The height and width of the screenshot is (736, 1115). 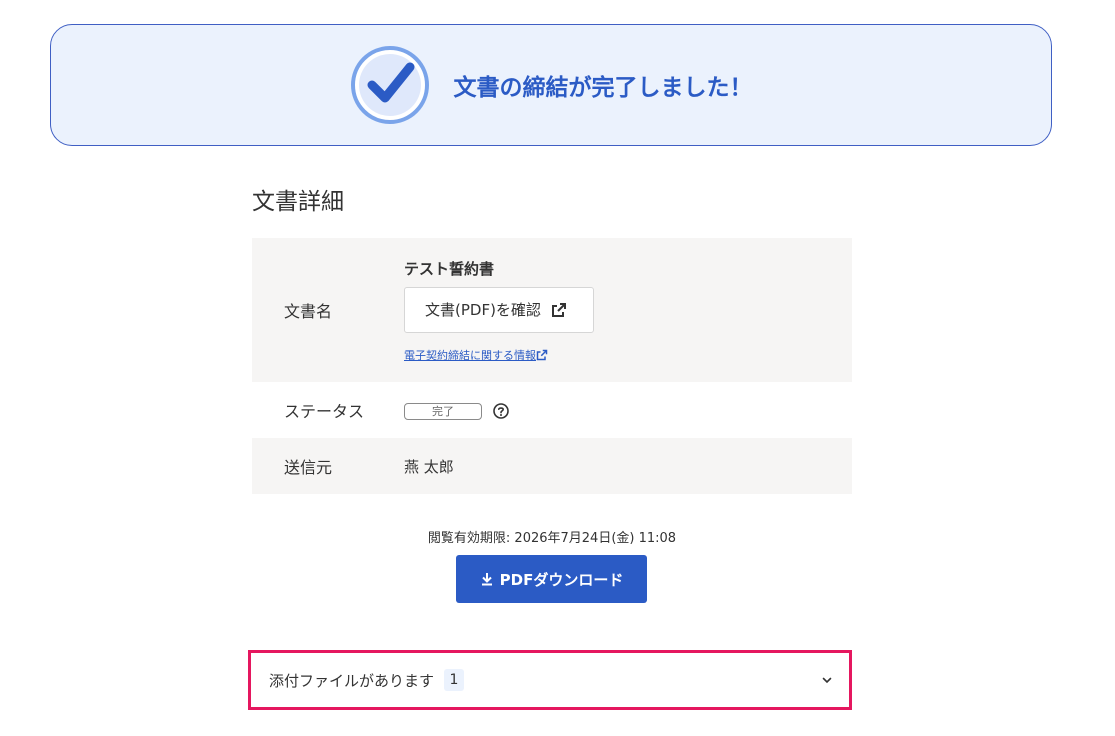 I want to click on help-circle-icon, so click(x=501, y=411).